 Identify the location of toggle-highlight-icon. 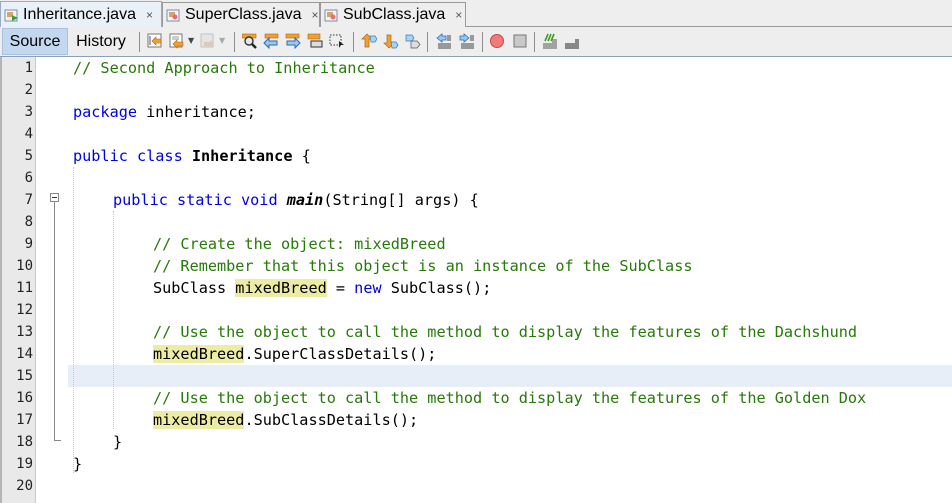
(315, 41).